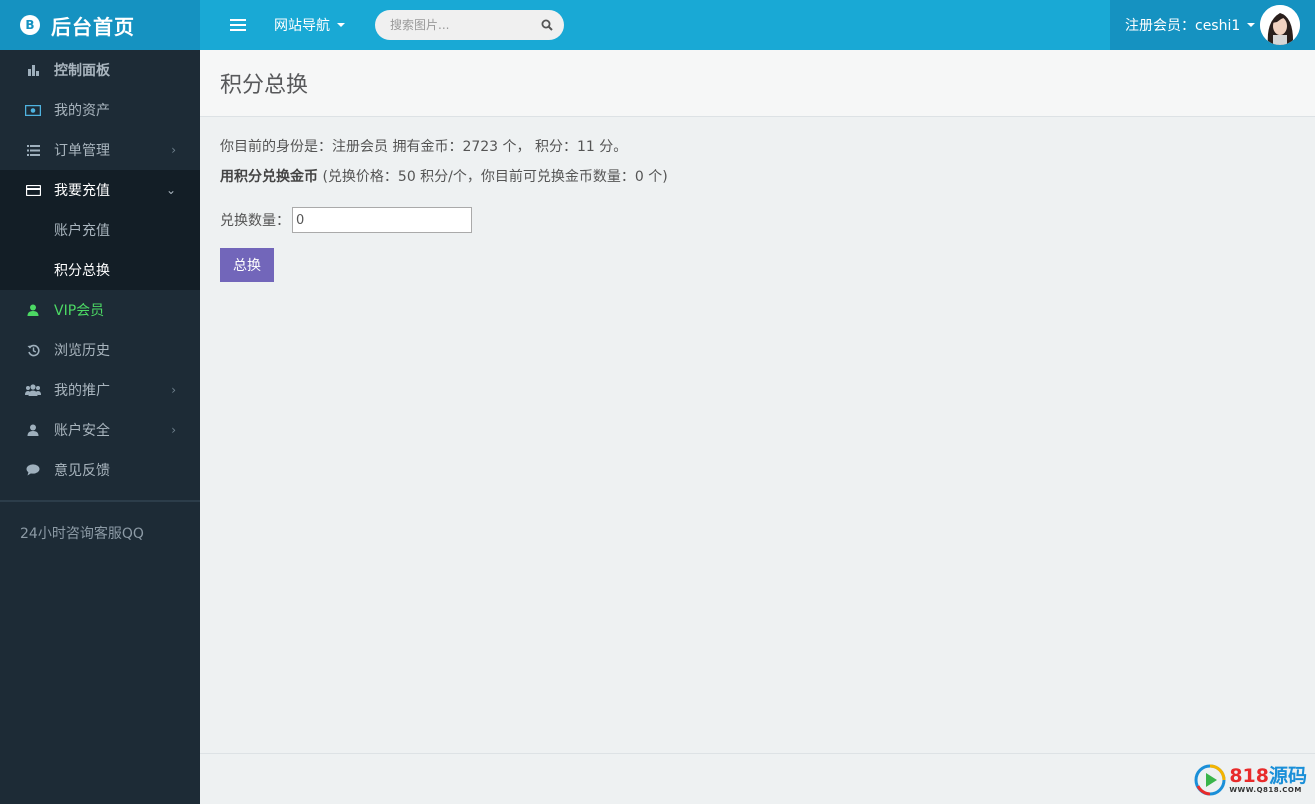 This screenshot has height=804, width=1315. What do you see at coordinates (495, 177) in the screenshot?
I see `exchange-detail: (兑换价格：50 积分/个，你目前可兑换金币数量：0 个)` at bounding box center [495, 177].